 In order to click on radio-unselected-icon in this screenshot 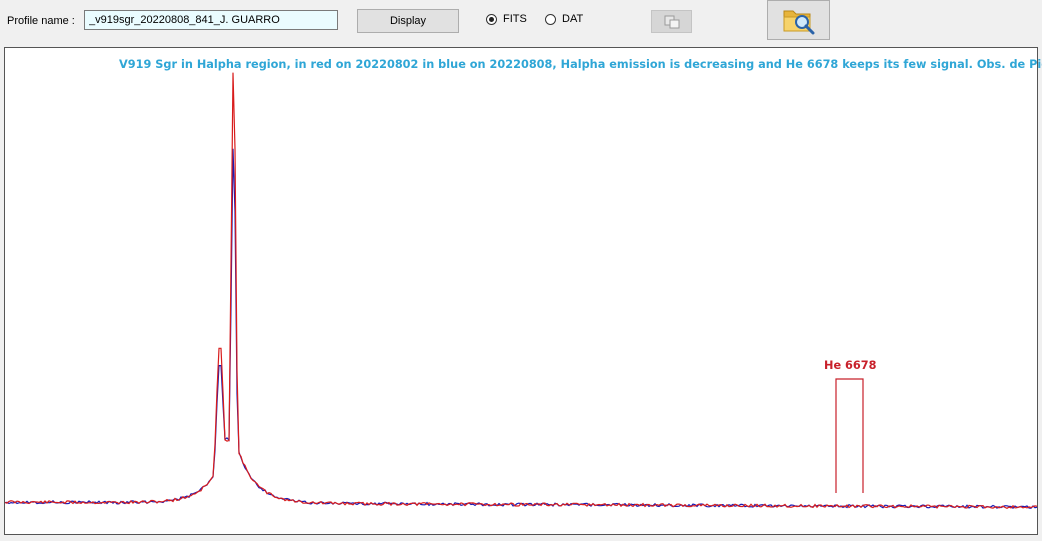, I will do `click(550, 19)`.